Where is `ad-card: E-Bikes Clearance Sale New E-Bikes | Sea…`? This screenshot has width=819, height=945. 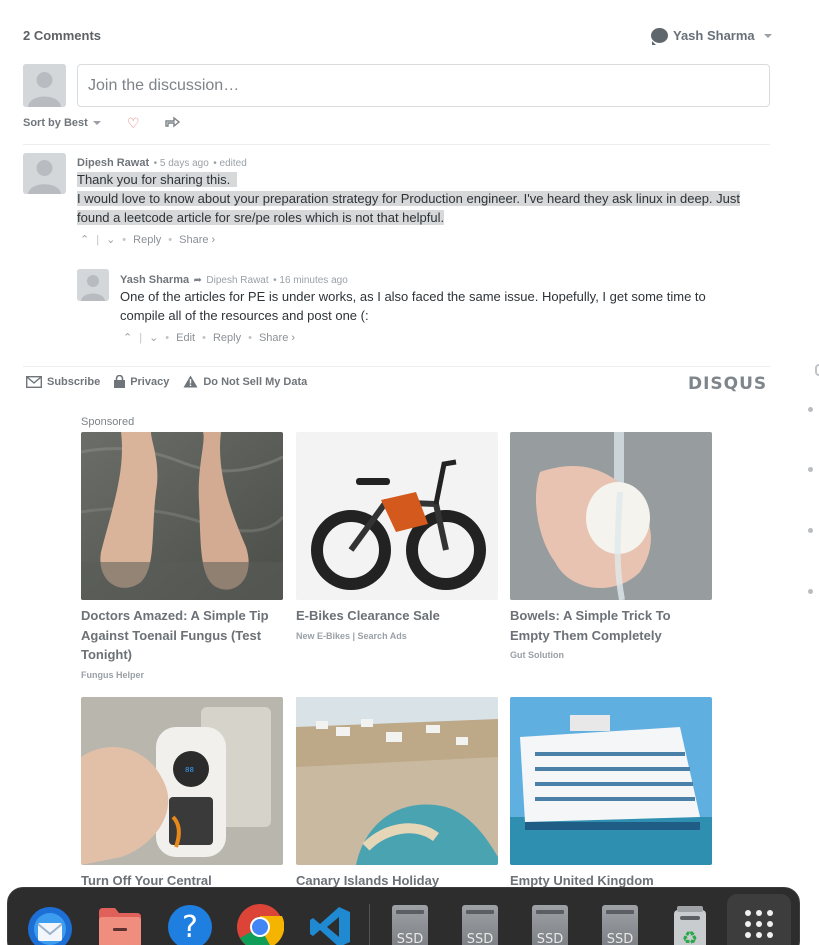
ad-card: E-Bikes Clearance Sale New E-Bikes | Sea… is located at coordinates (397, 536).